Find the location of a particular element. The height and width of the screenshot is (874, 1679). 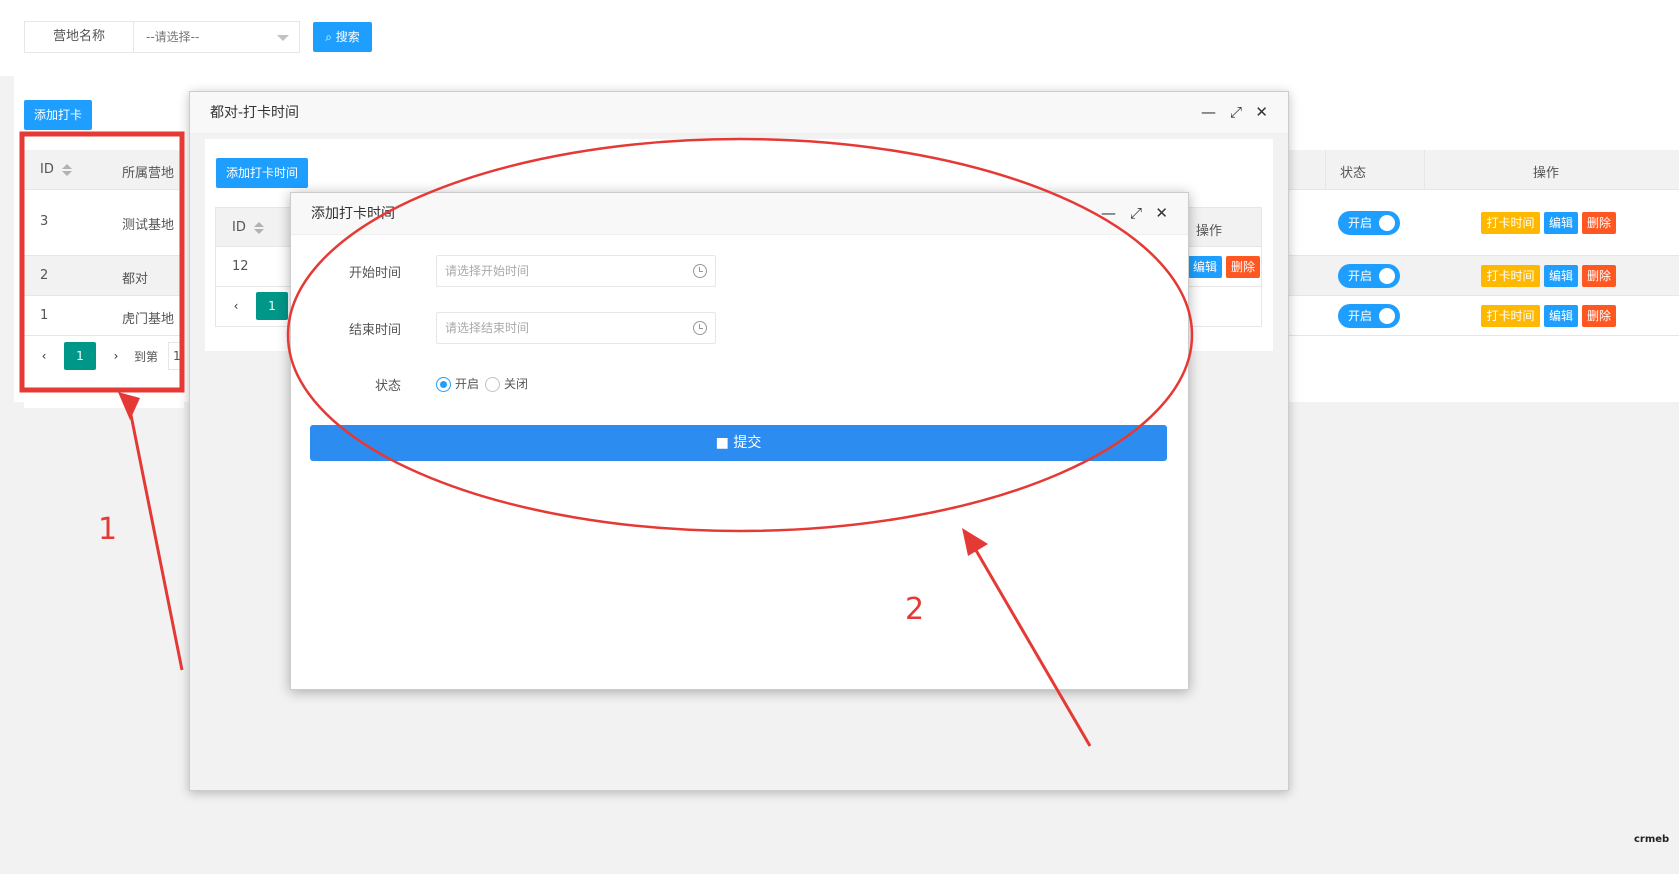

header-status: 状态 is located at coordinates (1353, 173).